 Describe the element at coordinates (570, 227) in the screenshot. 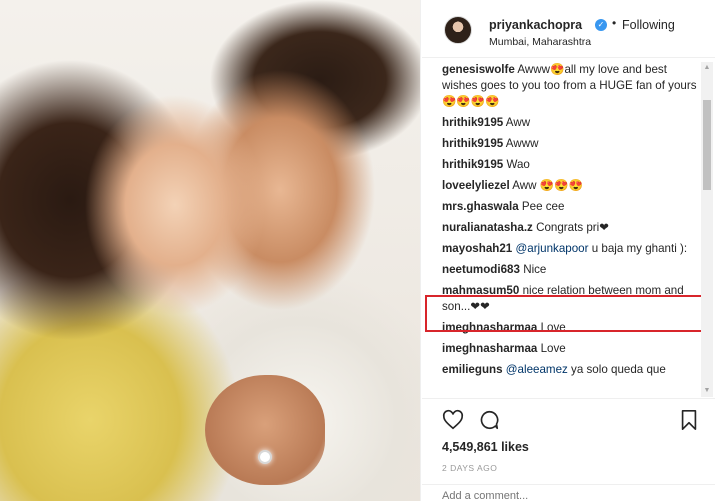

I see `comment-text: Congrats pri❤` at that location.